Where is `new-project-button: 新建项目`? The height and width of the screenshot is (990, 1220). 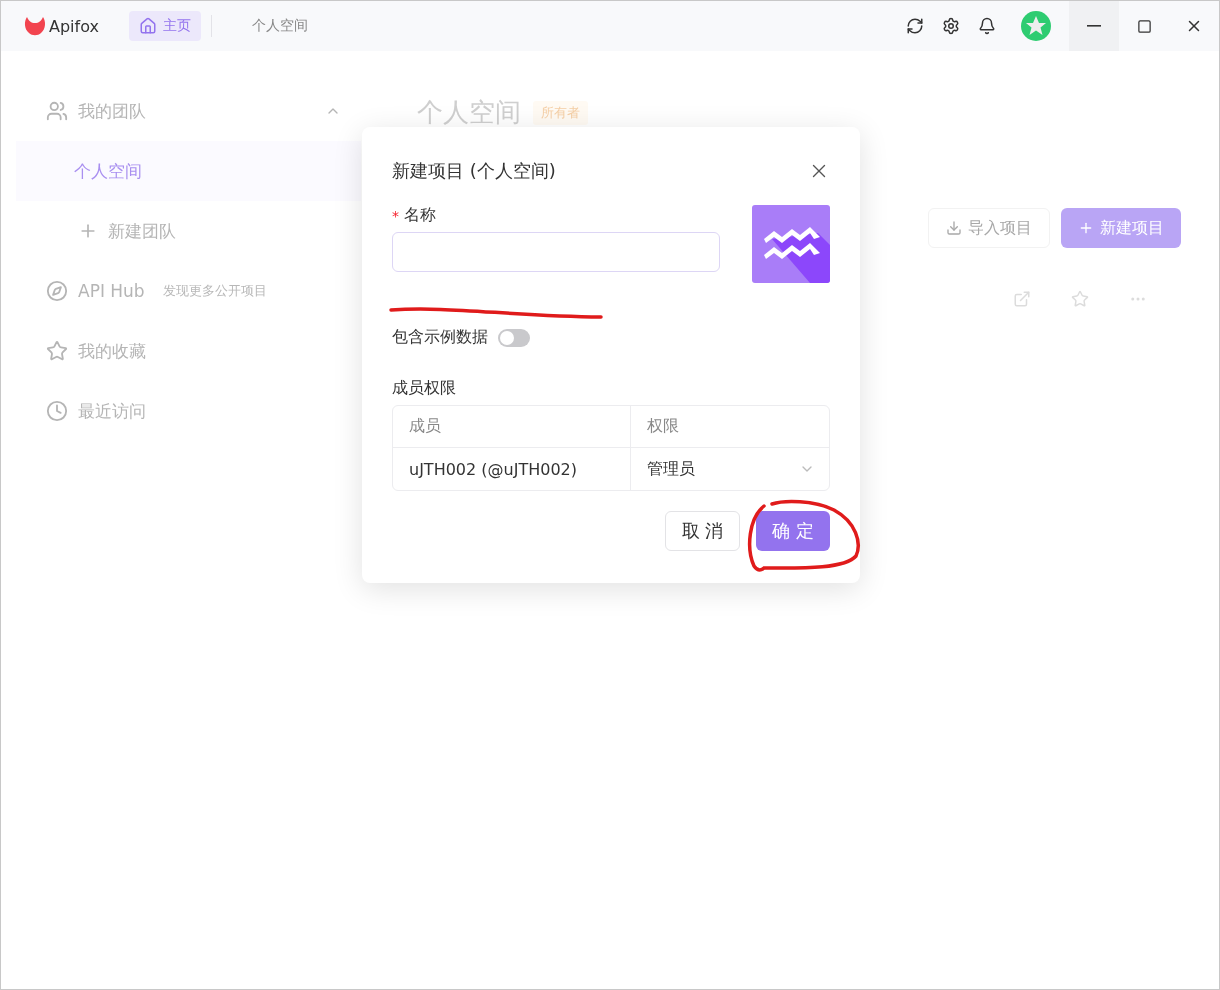
new-project-button: 新建项目 is located at coordinates (1121, 228).